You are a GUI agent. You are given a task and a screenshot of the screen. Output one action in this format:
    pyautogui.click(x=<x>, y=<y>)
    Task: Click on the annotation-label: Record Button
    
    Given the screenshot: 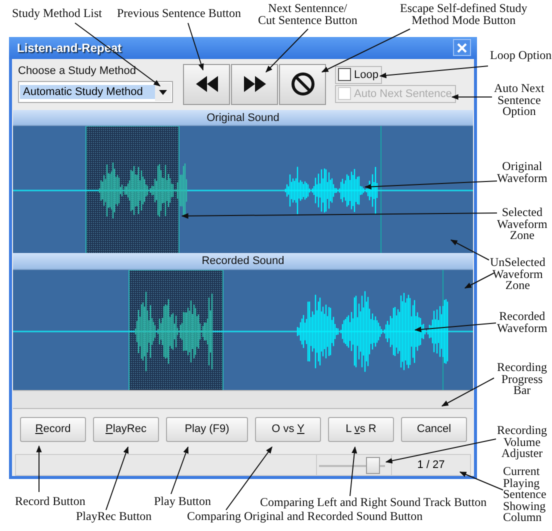 What is the action you would take?
    pyautogui.click(x=50, y=502)
    